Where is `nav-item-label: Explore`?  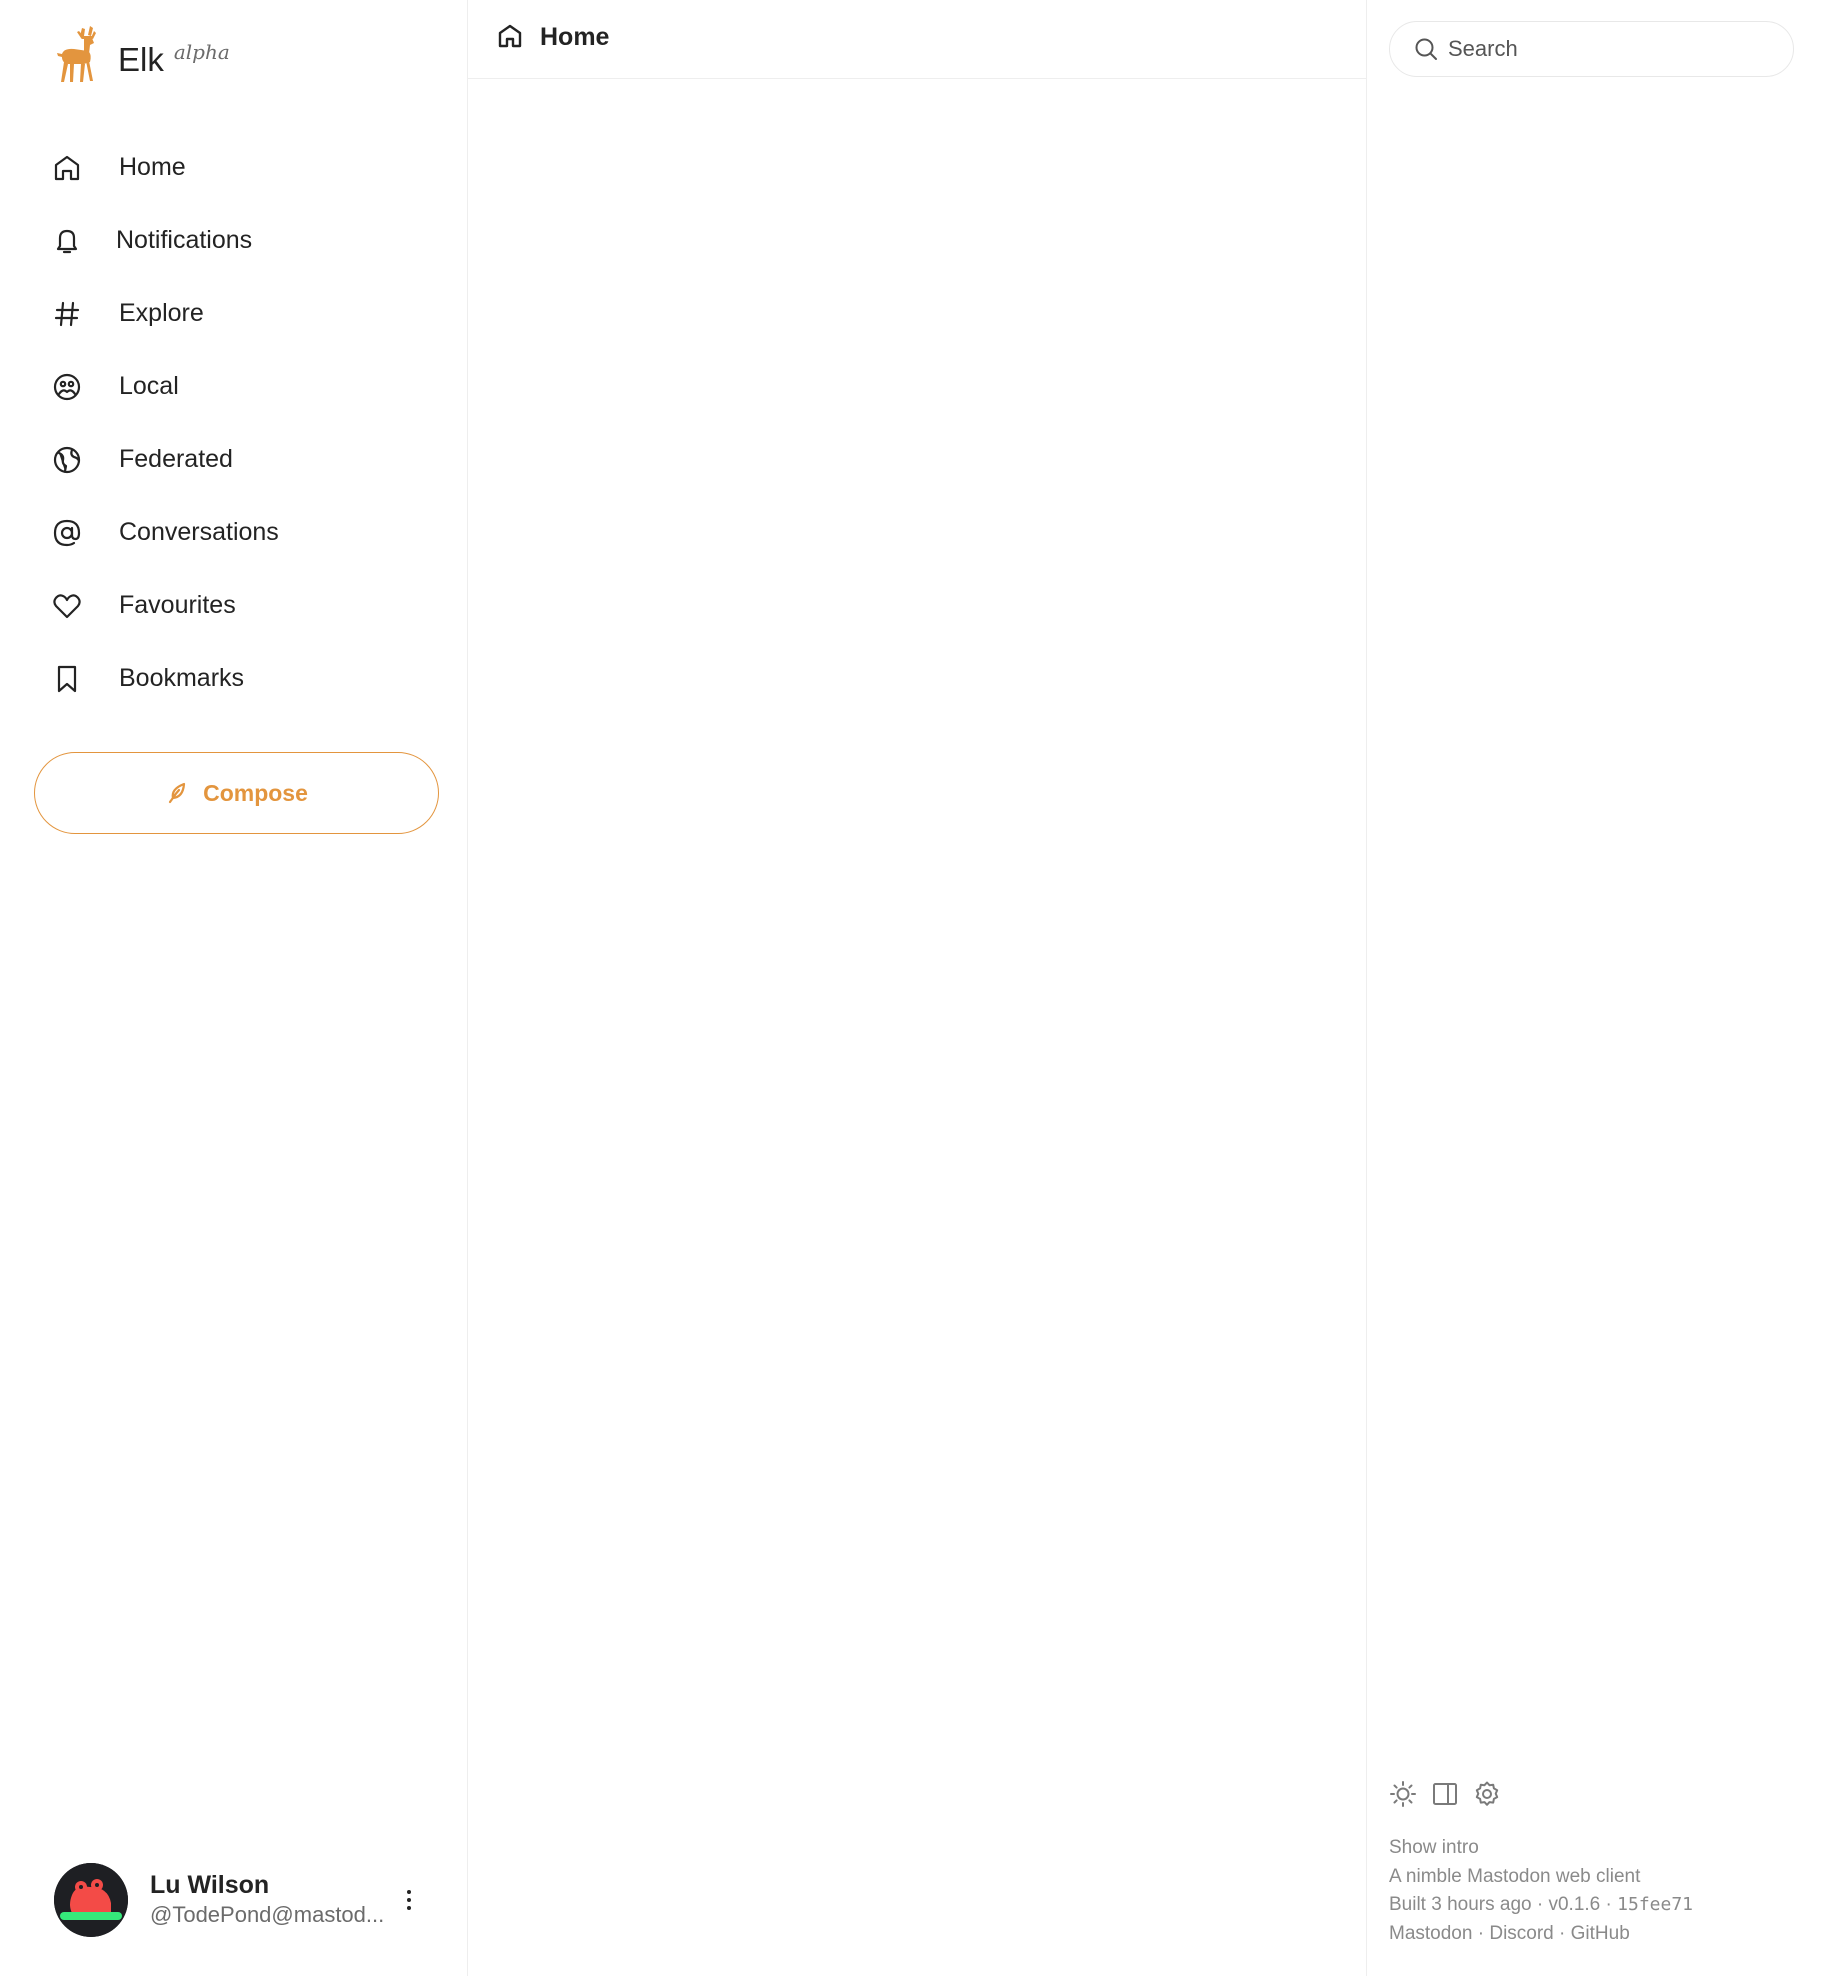 nav-item-label: Explore is located at coordinates (161, 313).